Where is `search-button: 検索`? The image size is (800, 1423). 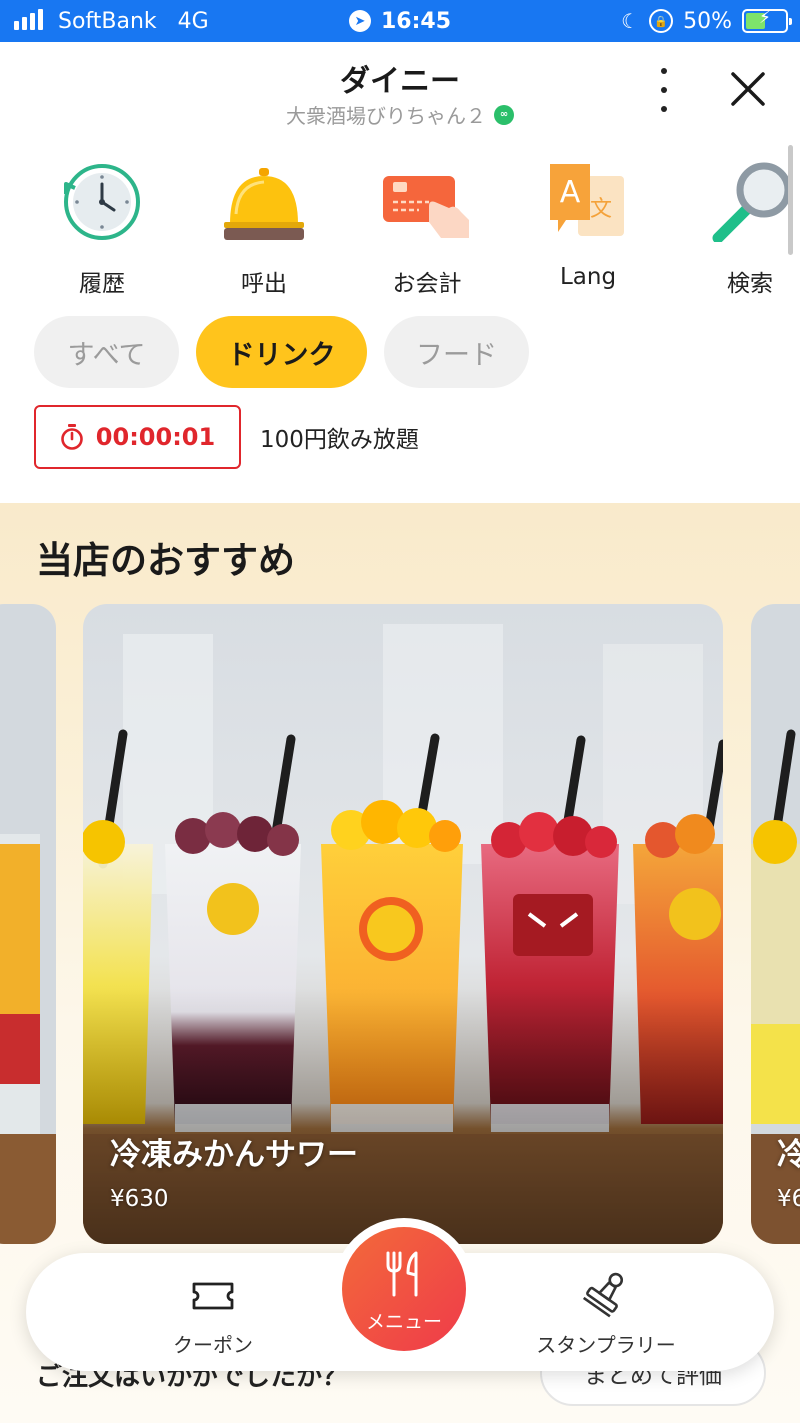
search-button: 検索 is located at coordinates (740, 225).